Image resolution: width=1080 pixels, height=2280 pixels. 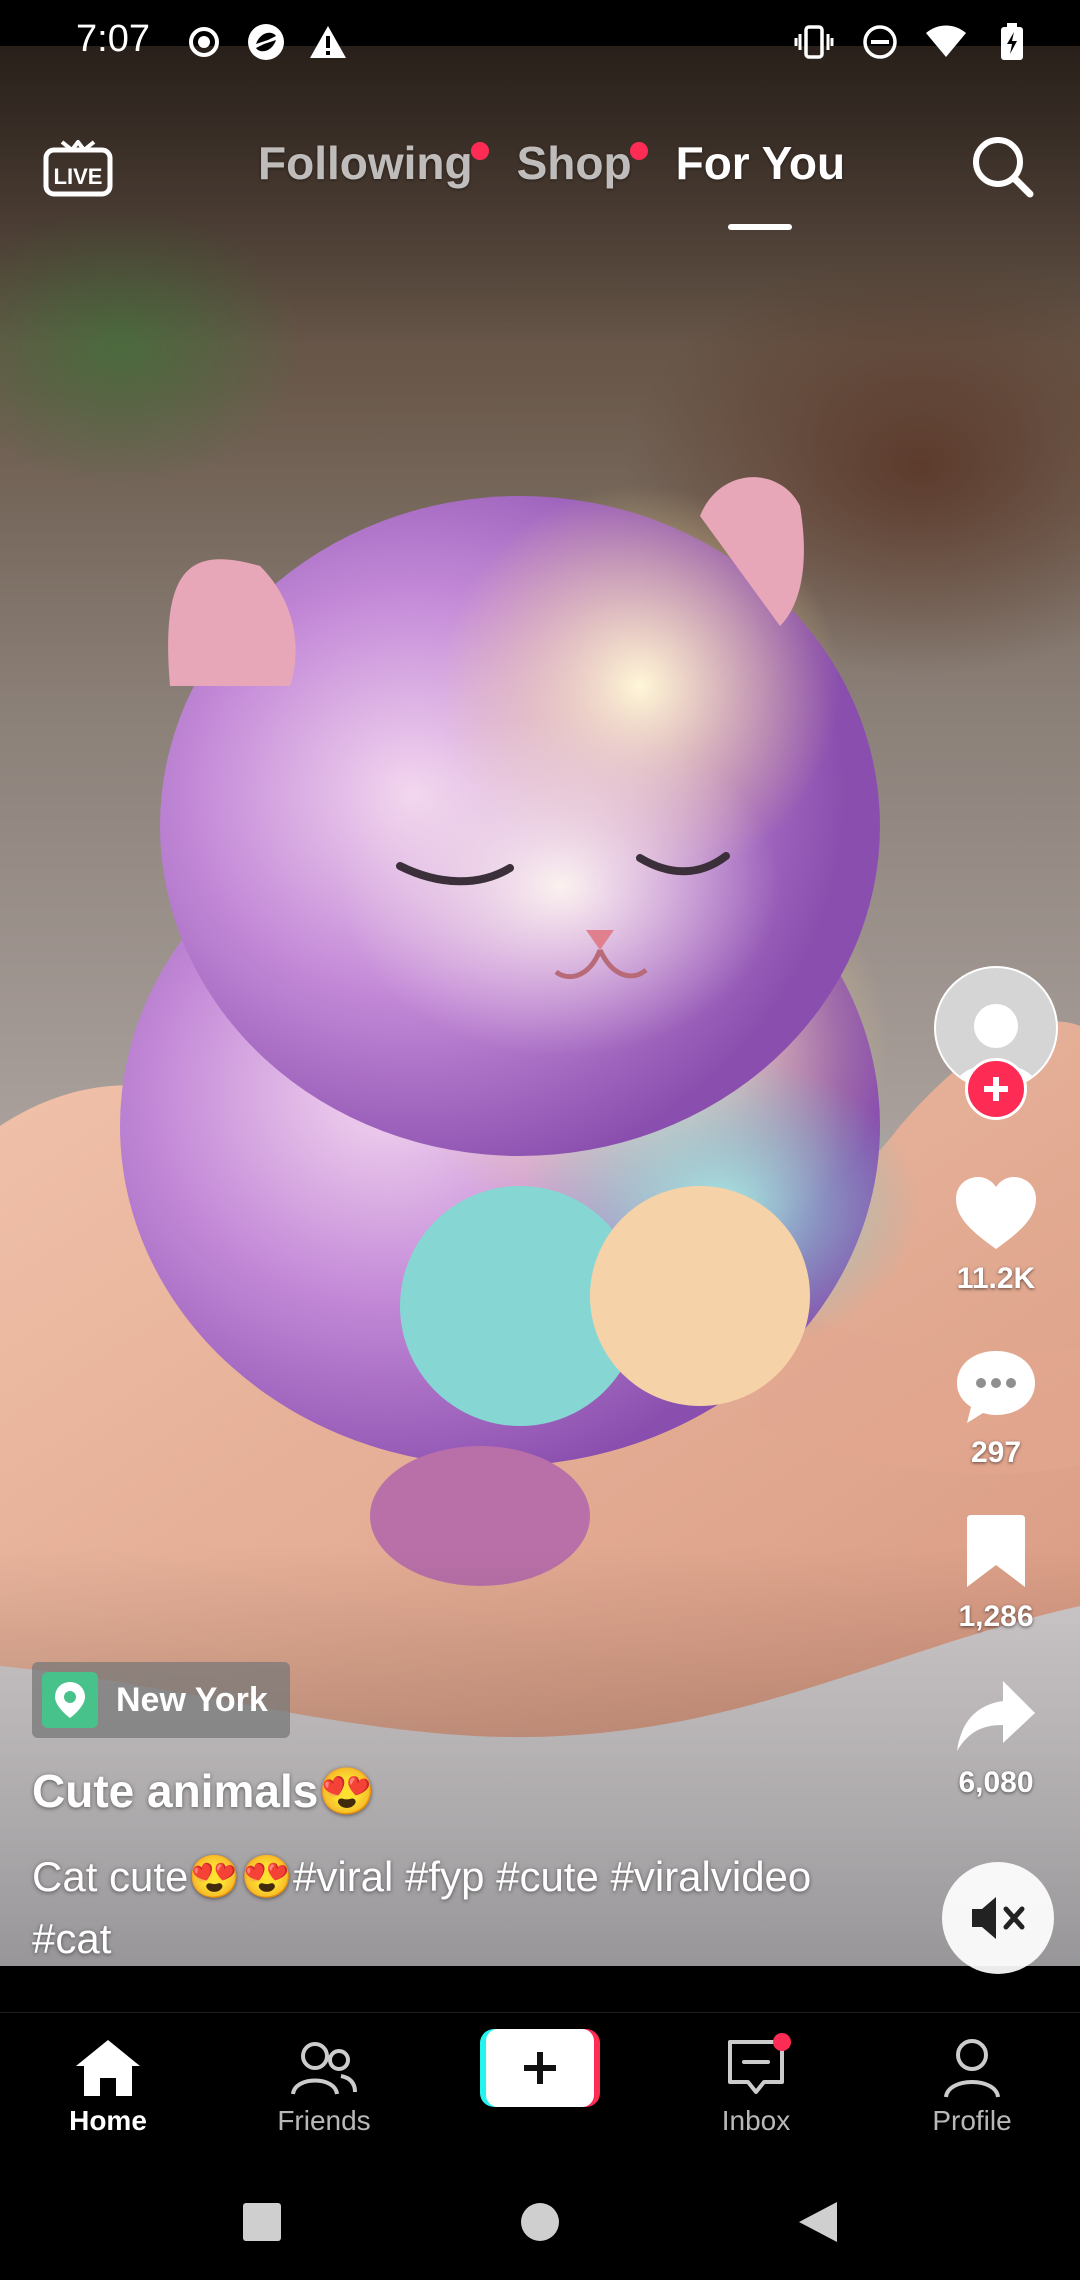 What do you see at coordinates (324, 2068) in the screenshot?
I see `friends-icon` at bounding box center [324, 2068].